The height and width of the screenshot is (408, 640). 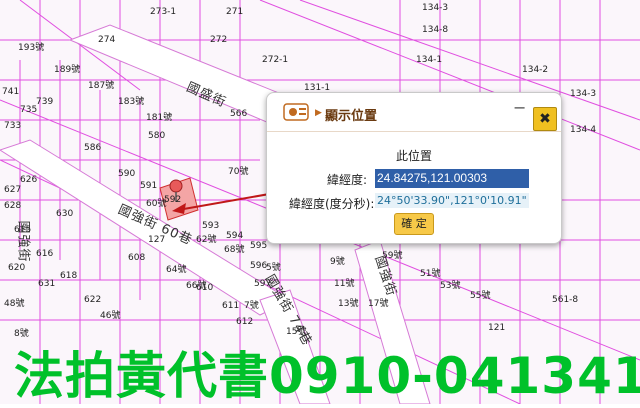 What do you see at coordinates (452, 200) in the screenshot?
I see `dms-coord-value: 24°50'33.90",121°0'10.91"` at bounding box center [452, 200].